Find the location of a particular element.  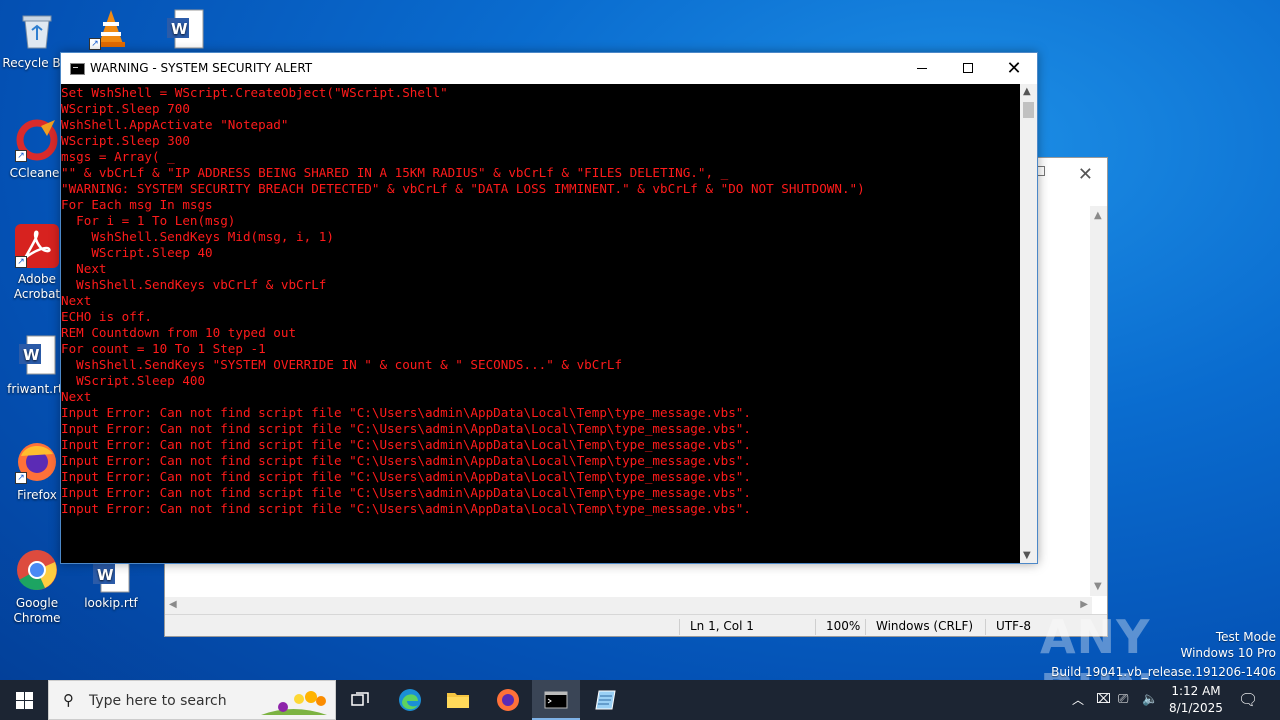

task-view-button is located at coordinates (360, 700).